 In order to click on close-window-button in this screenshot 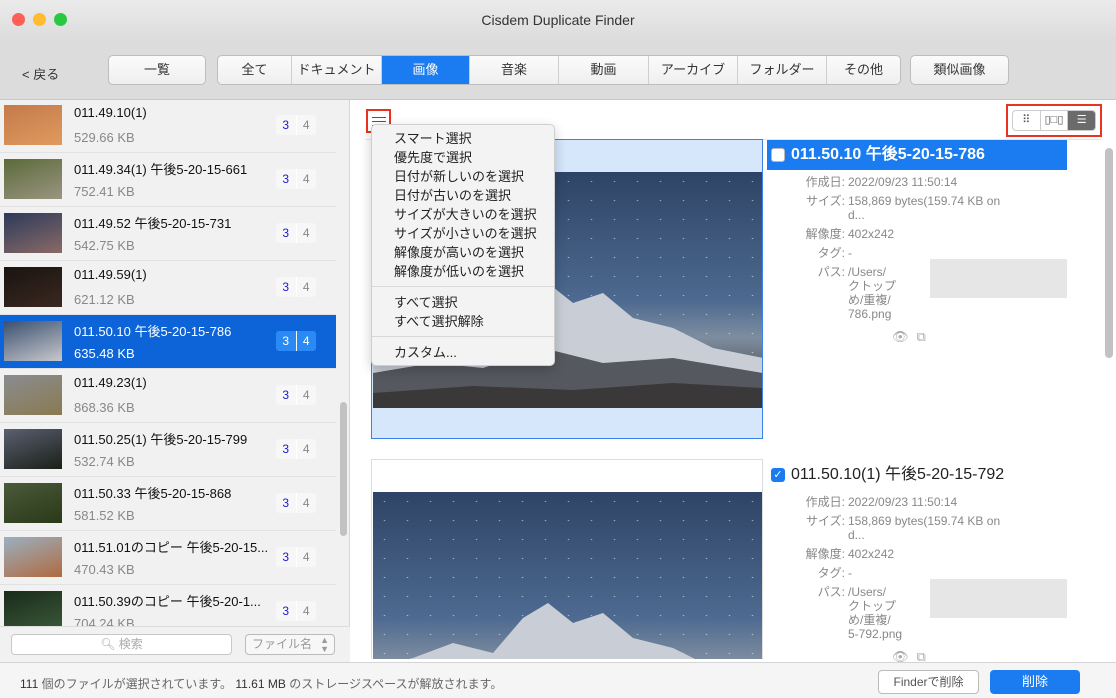, I will do `click(18, 19)`.